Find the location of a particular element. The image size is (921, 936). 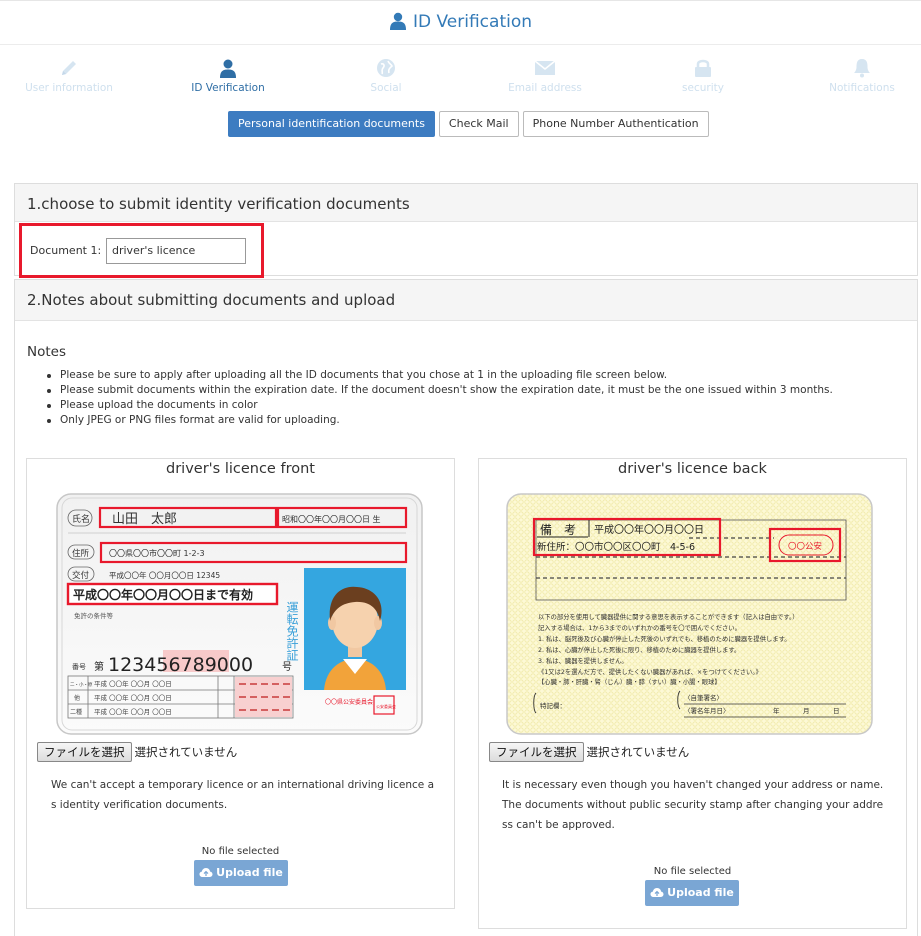

note-item: Please upload the documents in color is located at coordinates (475, 405).